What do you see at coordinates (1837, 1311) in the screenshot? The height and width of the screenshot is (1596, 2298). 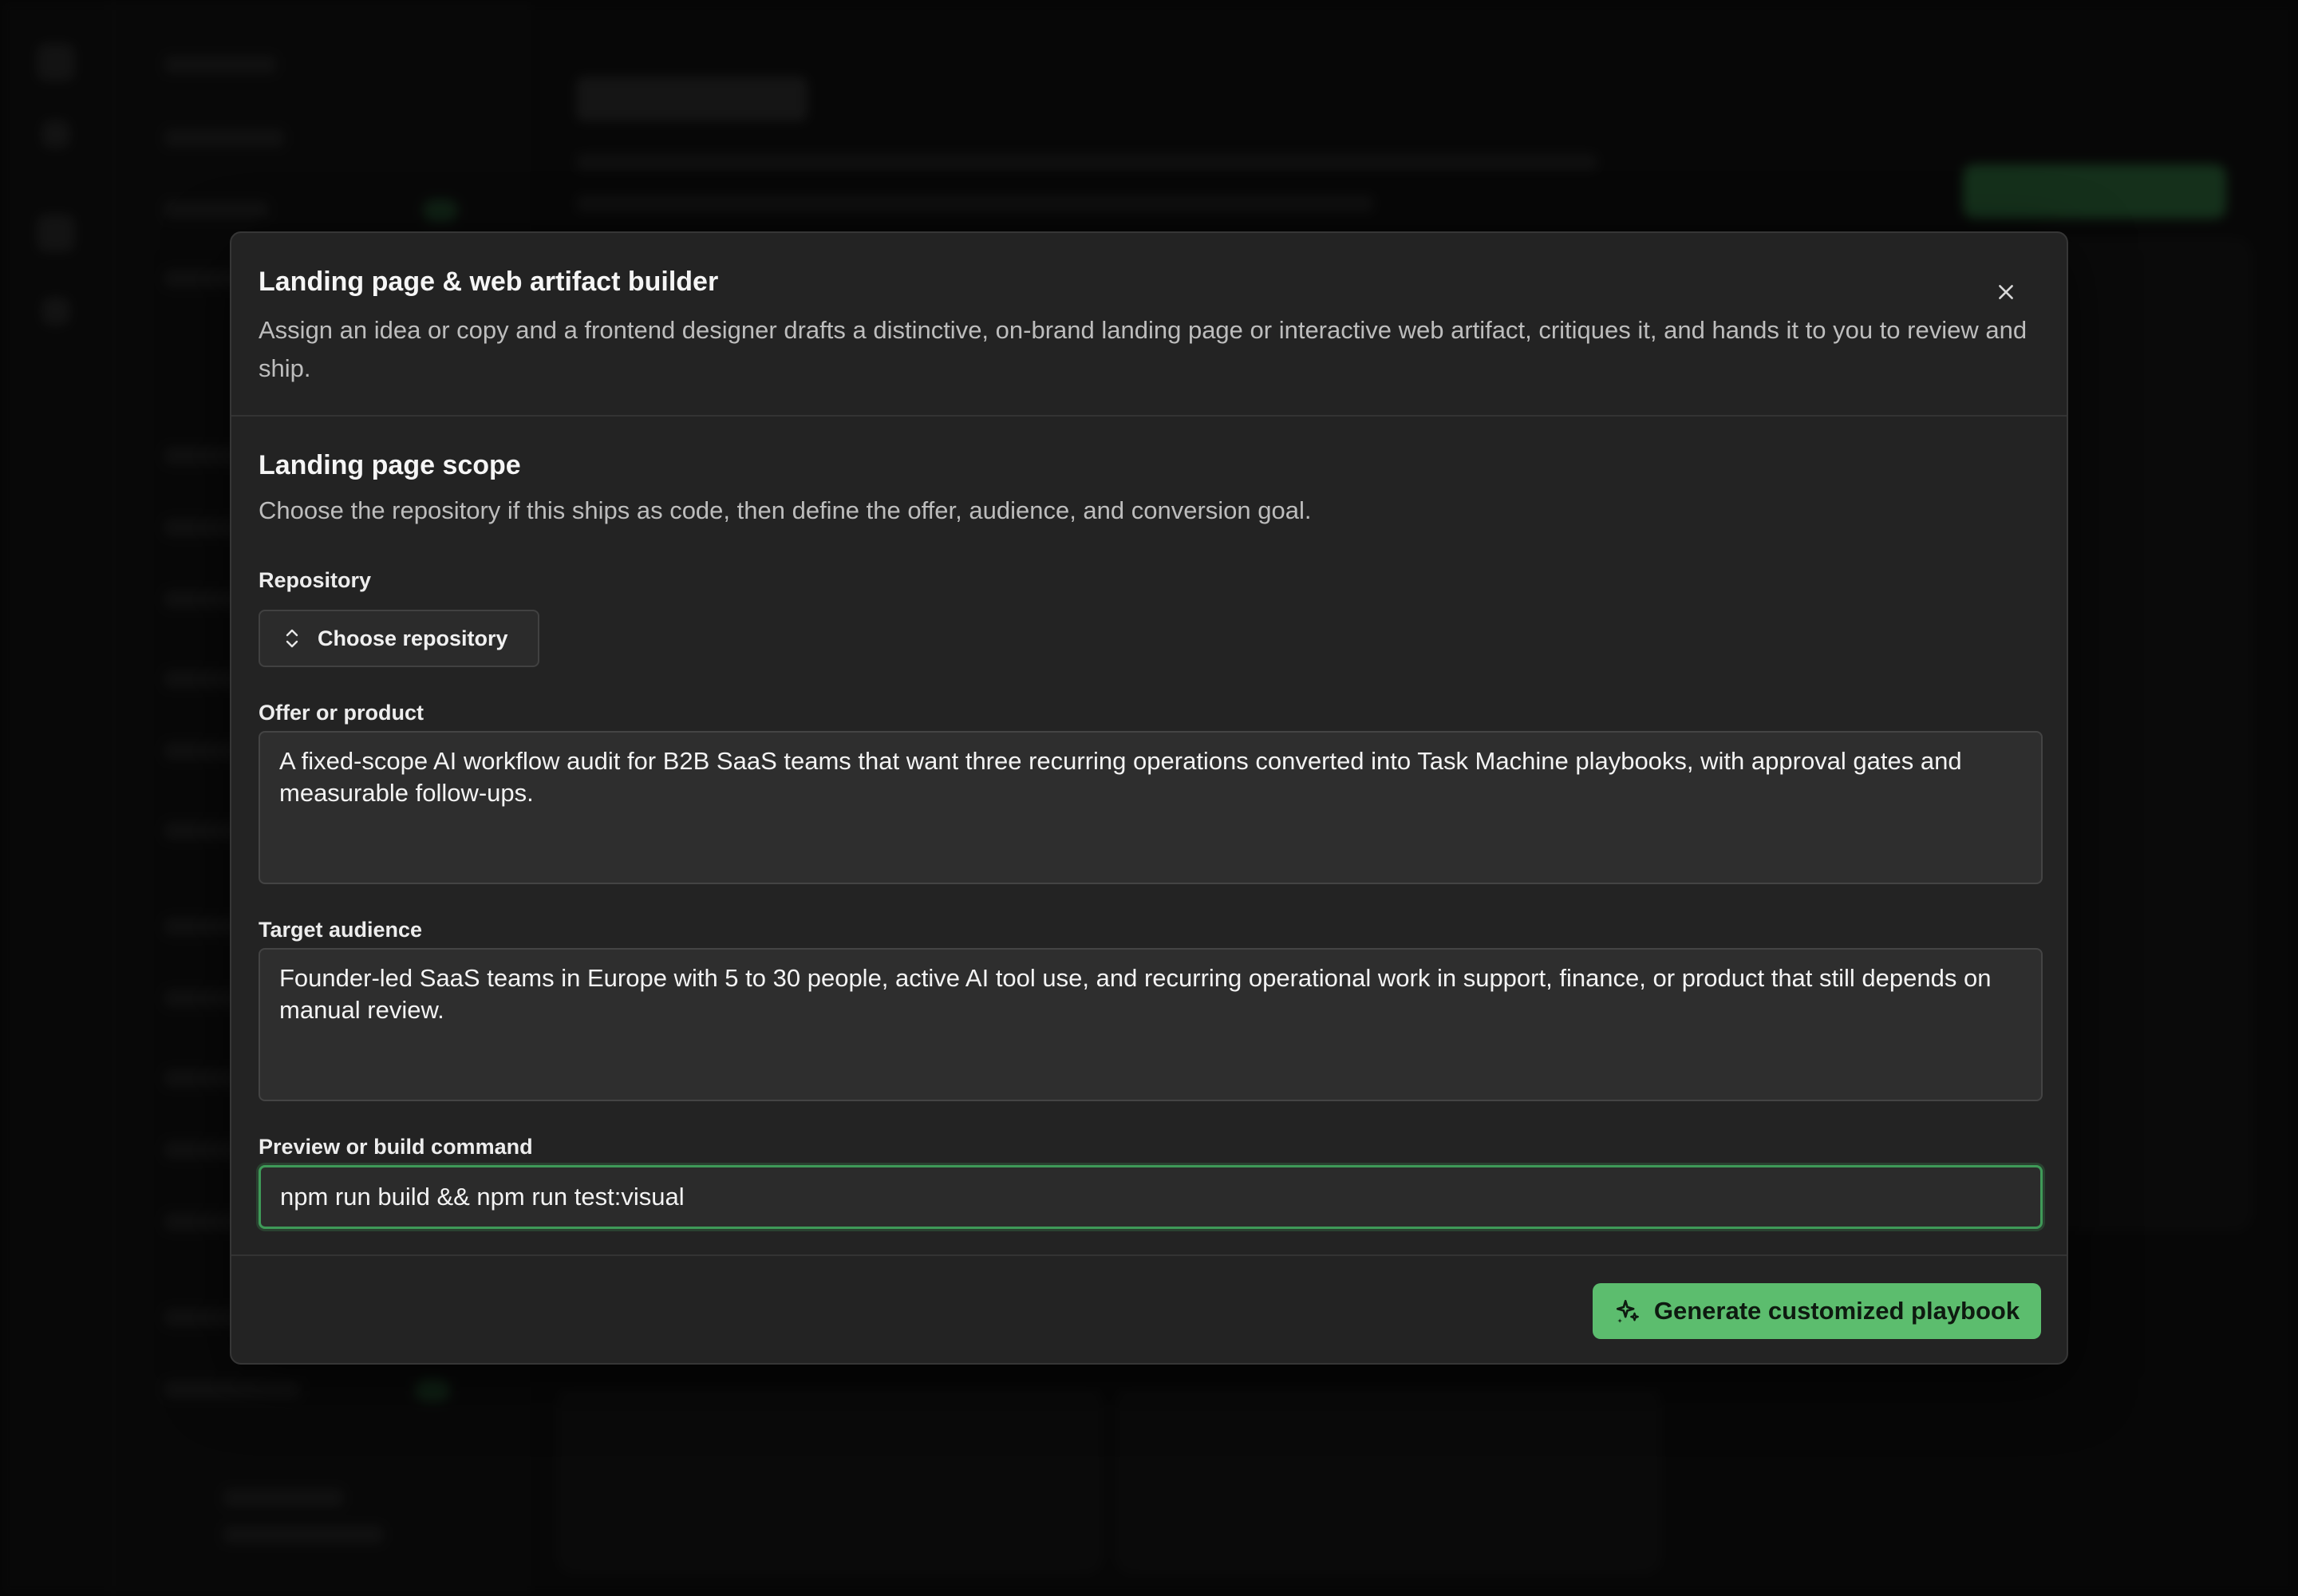 I see `generate-playbook-label: Generate customized playbook` at bounding box center [1837, 1311].